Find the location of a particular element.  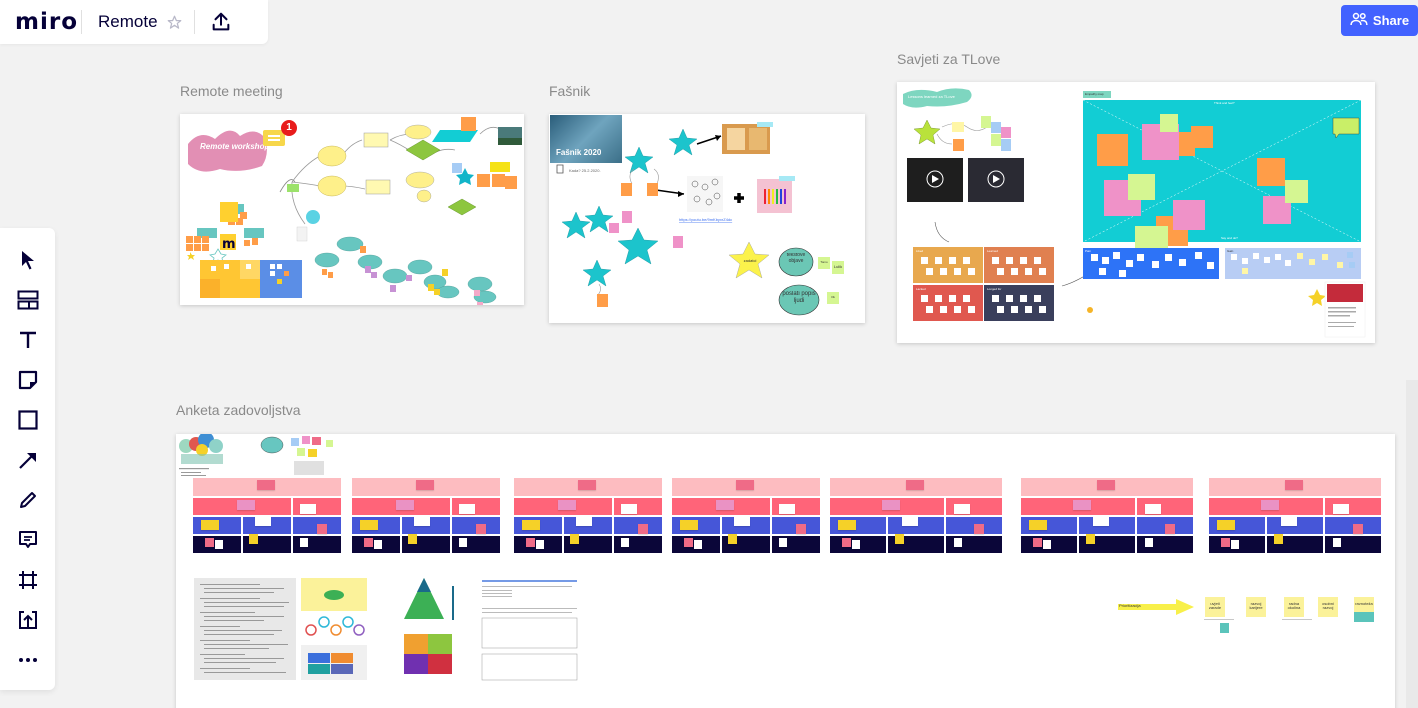

tool-text is located at coordinates (28, 340).